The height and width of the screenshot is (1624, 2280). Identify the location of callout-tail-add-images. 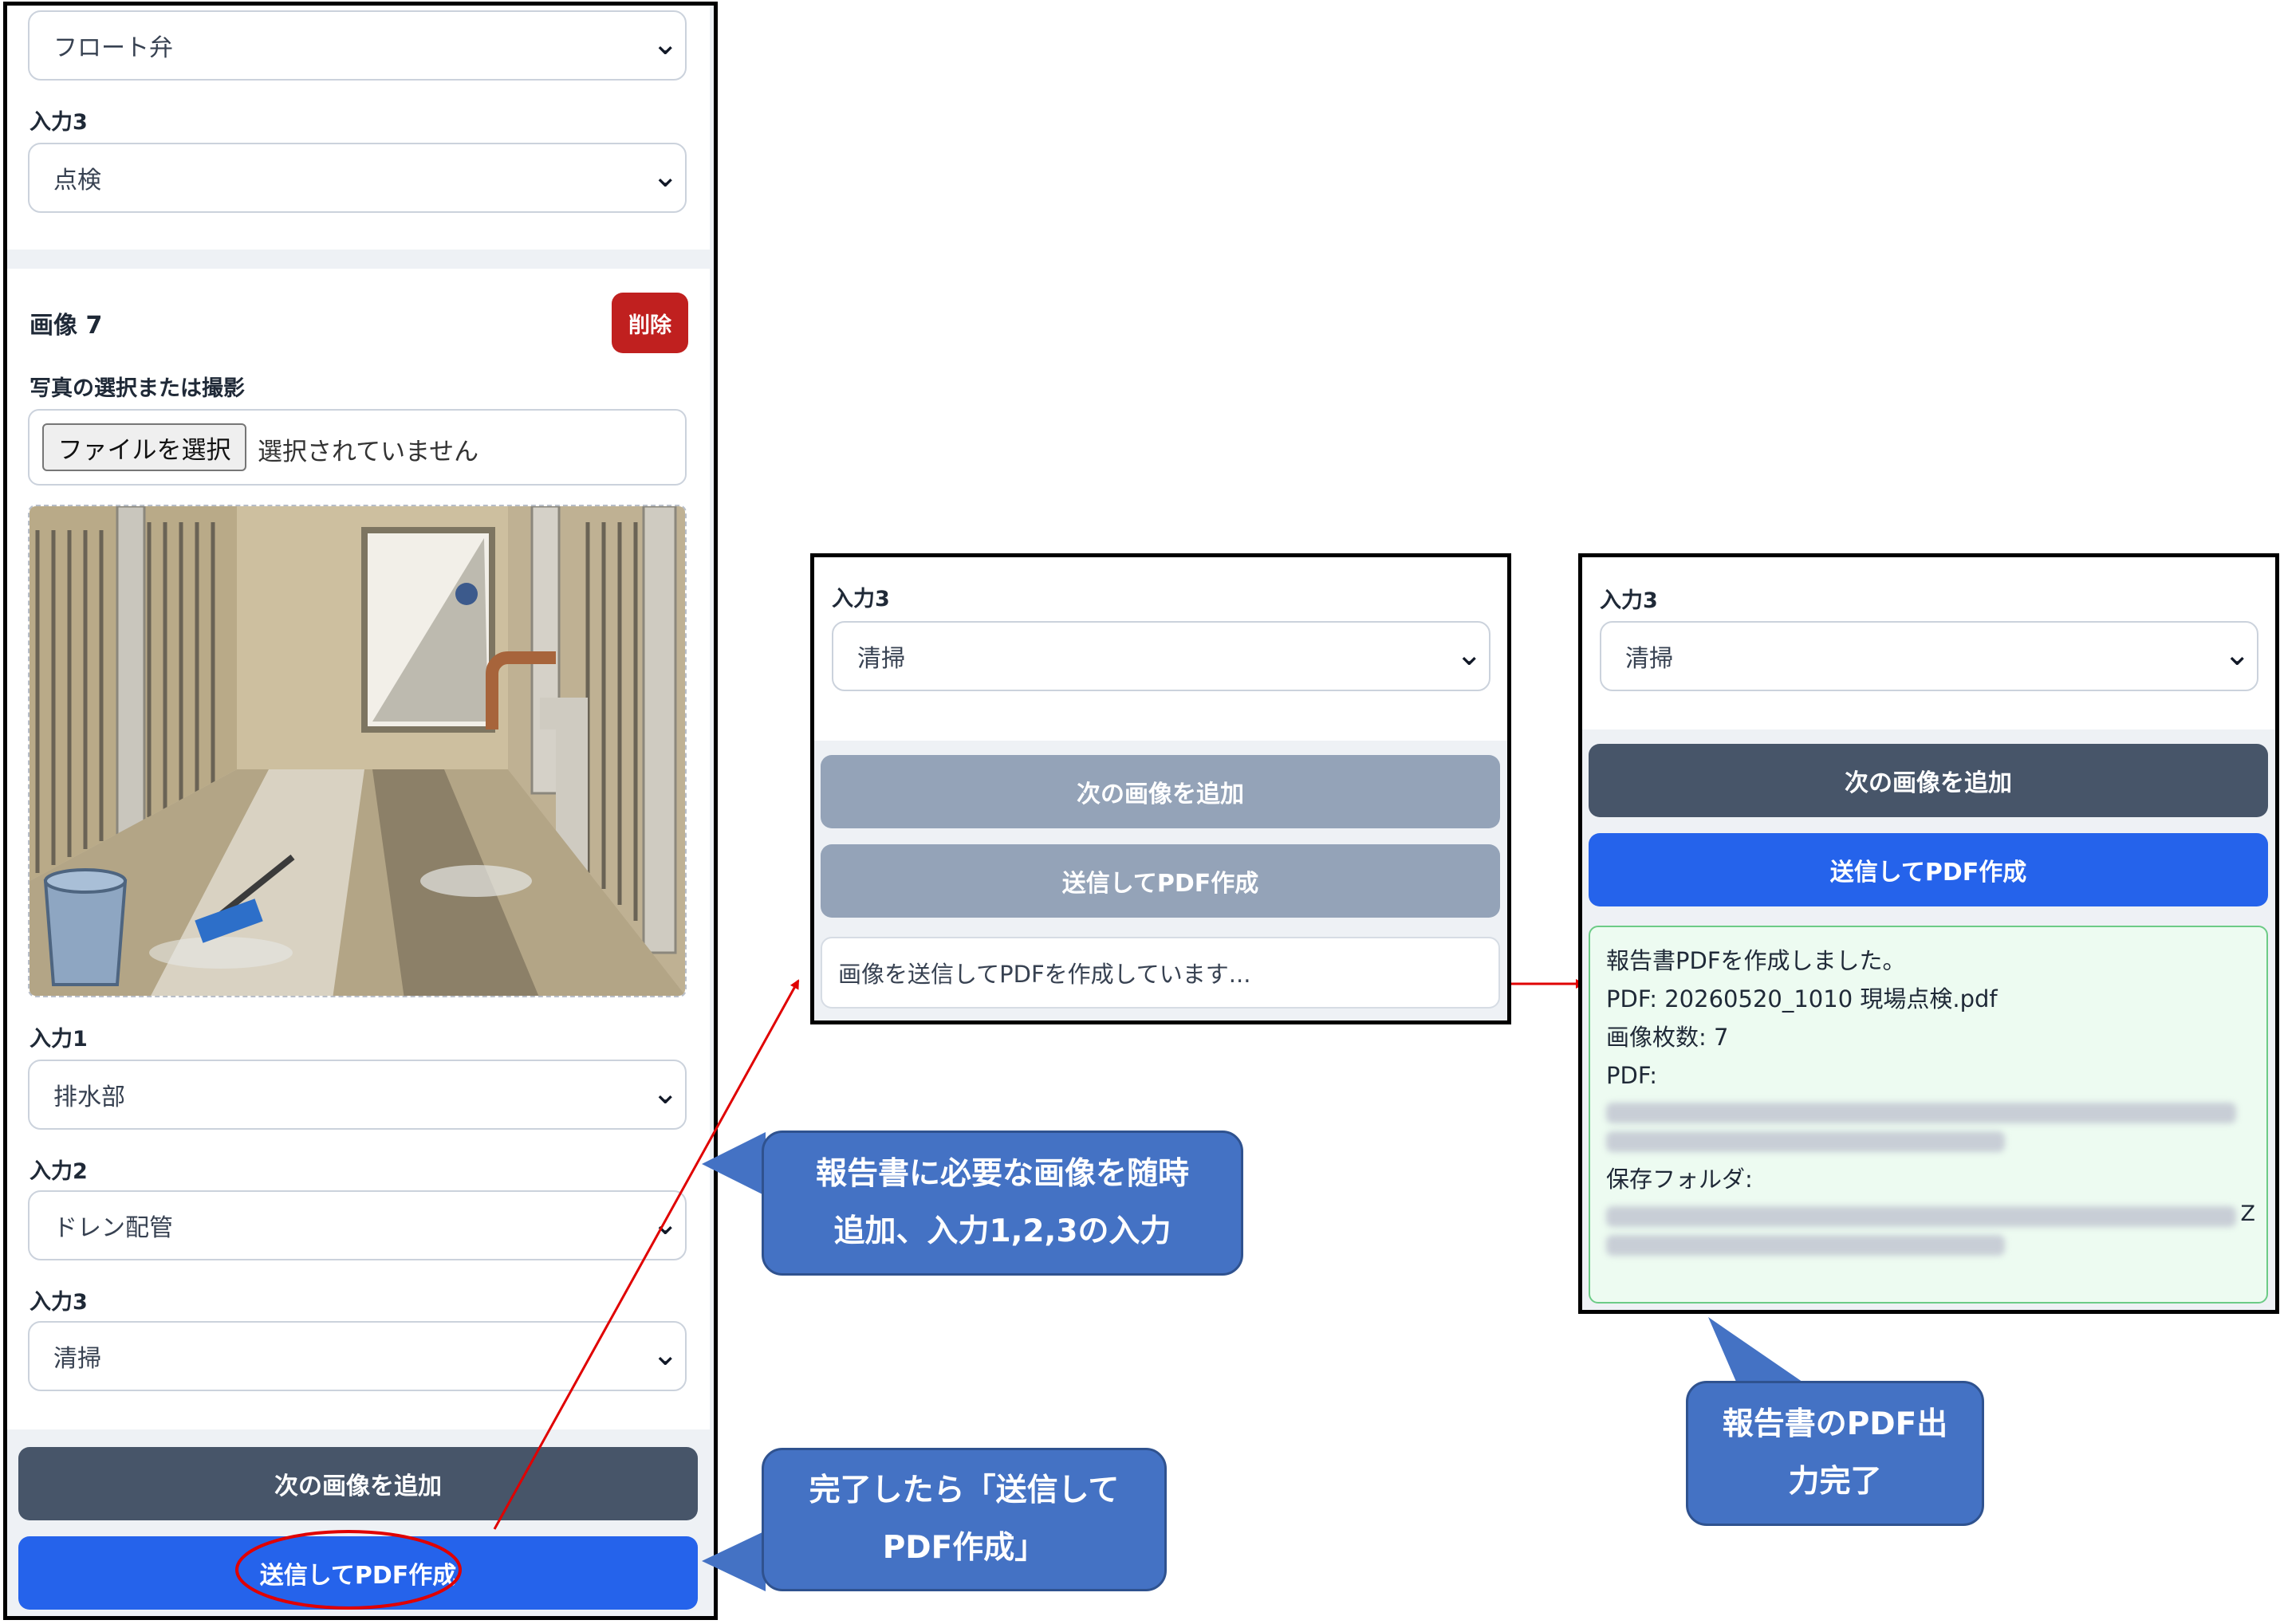
(734, 1164).